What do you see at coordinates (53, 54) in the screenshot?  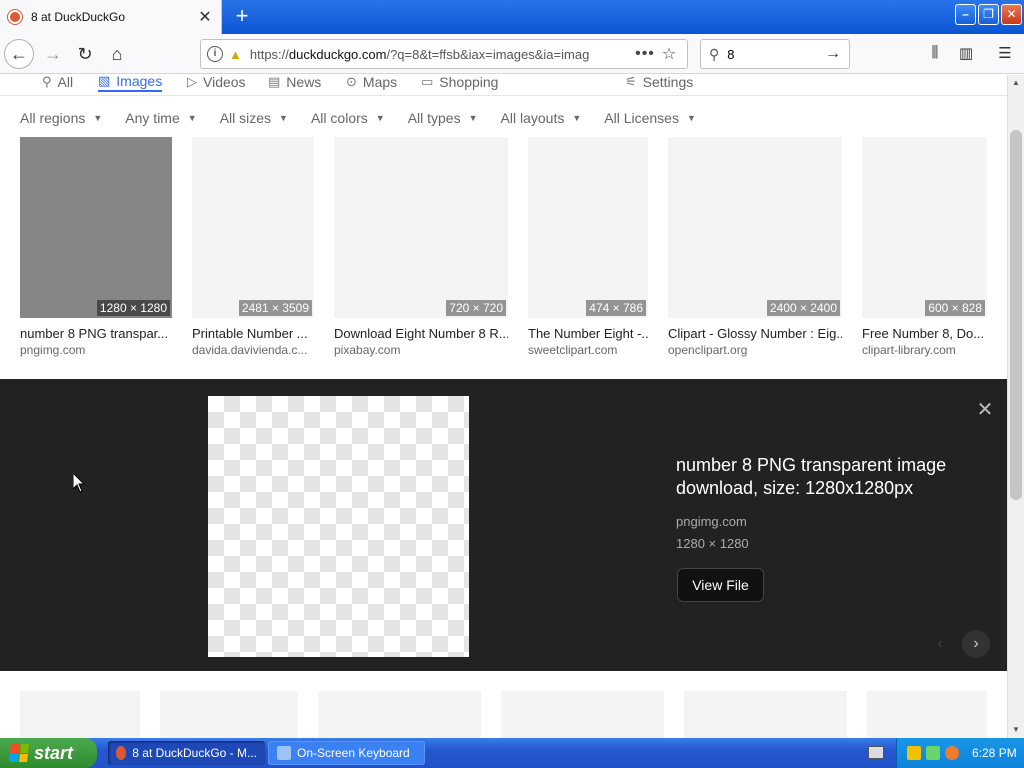 I see `forward-button: →` at bounding box center [53, 54].